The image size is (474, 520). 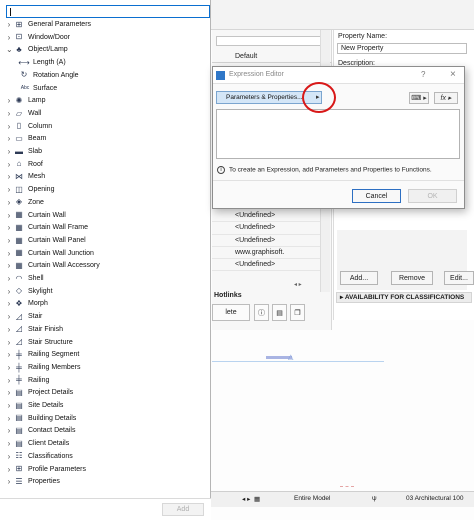 What do you see at coordinates (105, 470) in the screenshot?
I see `tree-item: › ⊞ Profile Parameters` at bounding box center [105, 470].